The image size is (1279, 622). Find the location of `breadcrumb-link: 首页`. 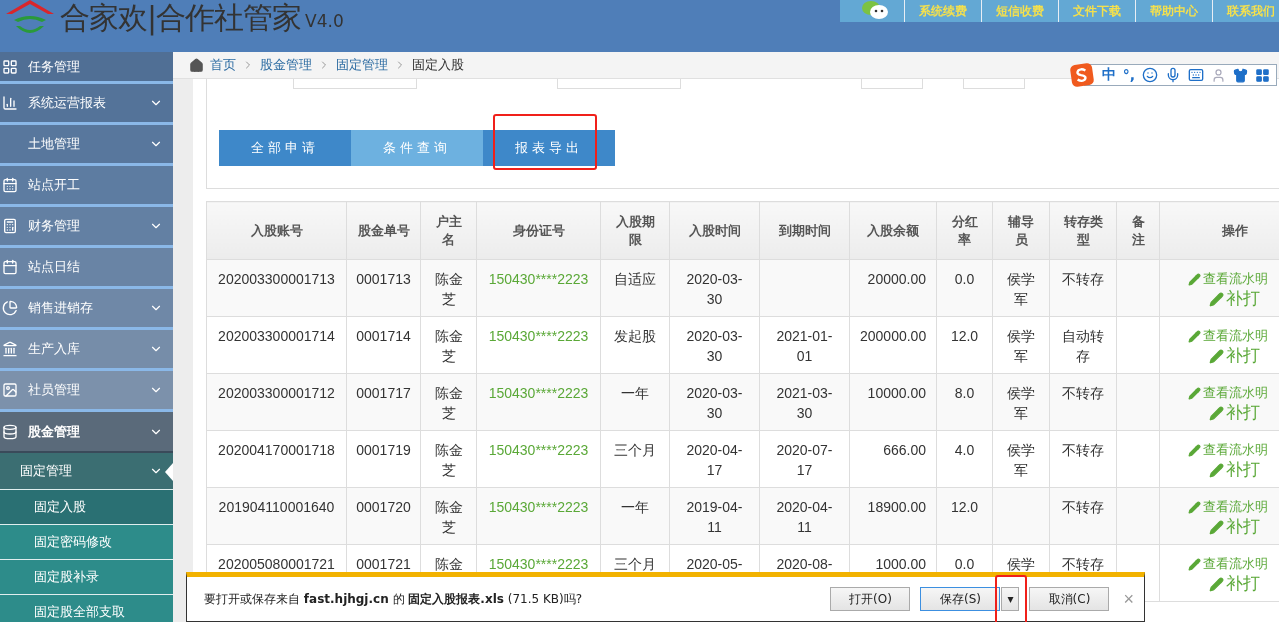

breadcrumb-link: 首页 is located at coordinates (223, 65).